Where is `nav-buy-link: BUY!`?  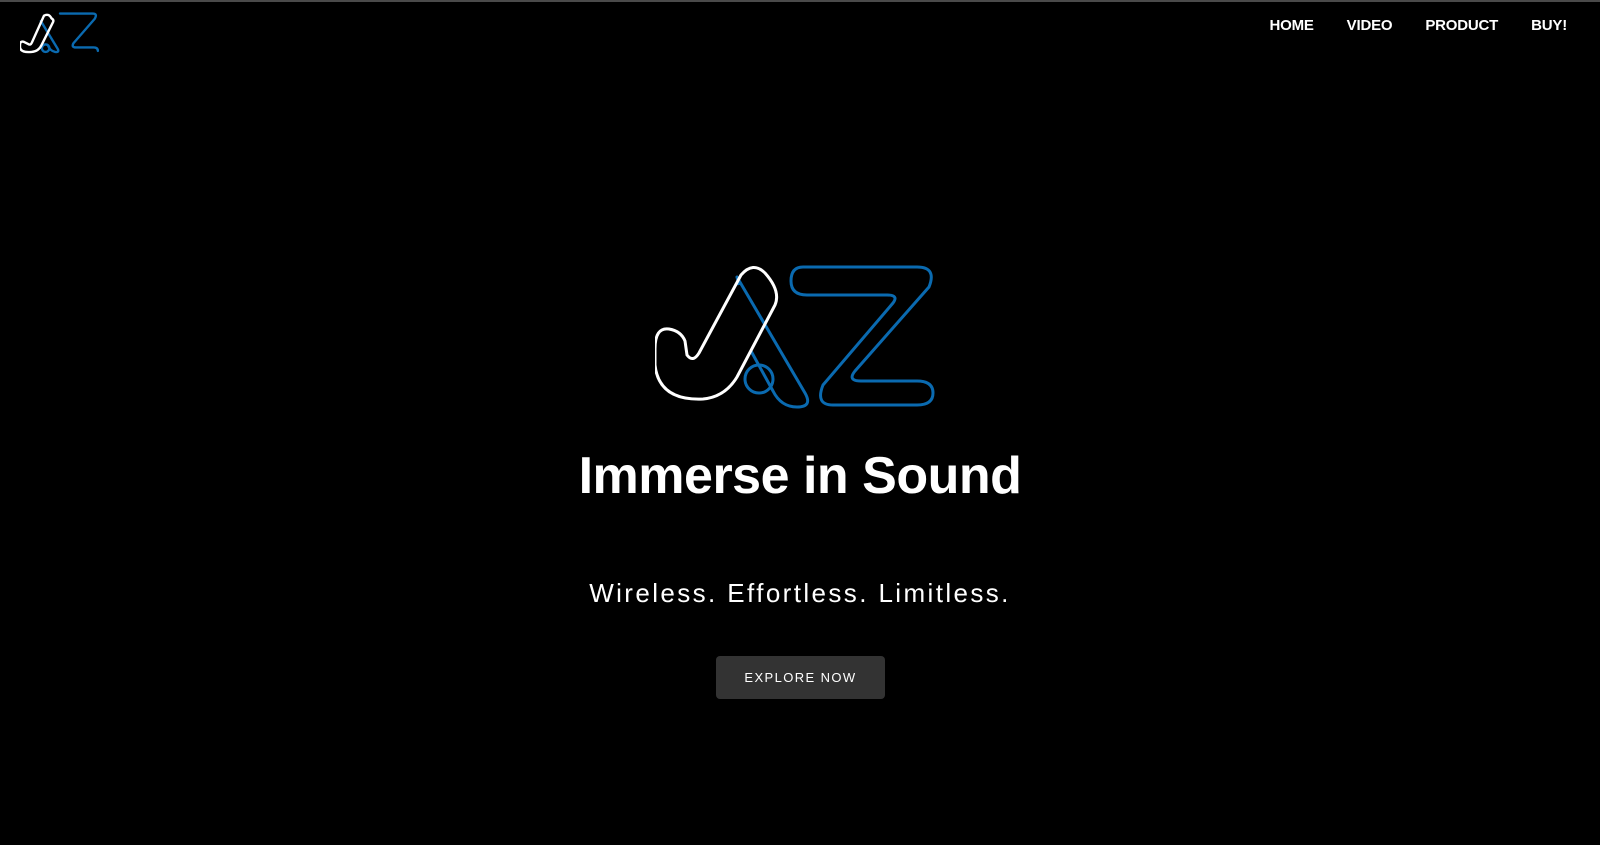 nav-buy-link: BUY! is located at coordinates (1549, 25).